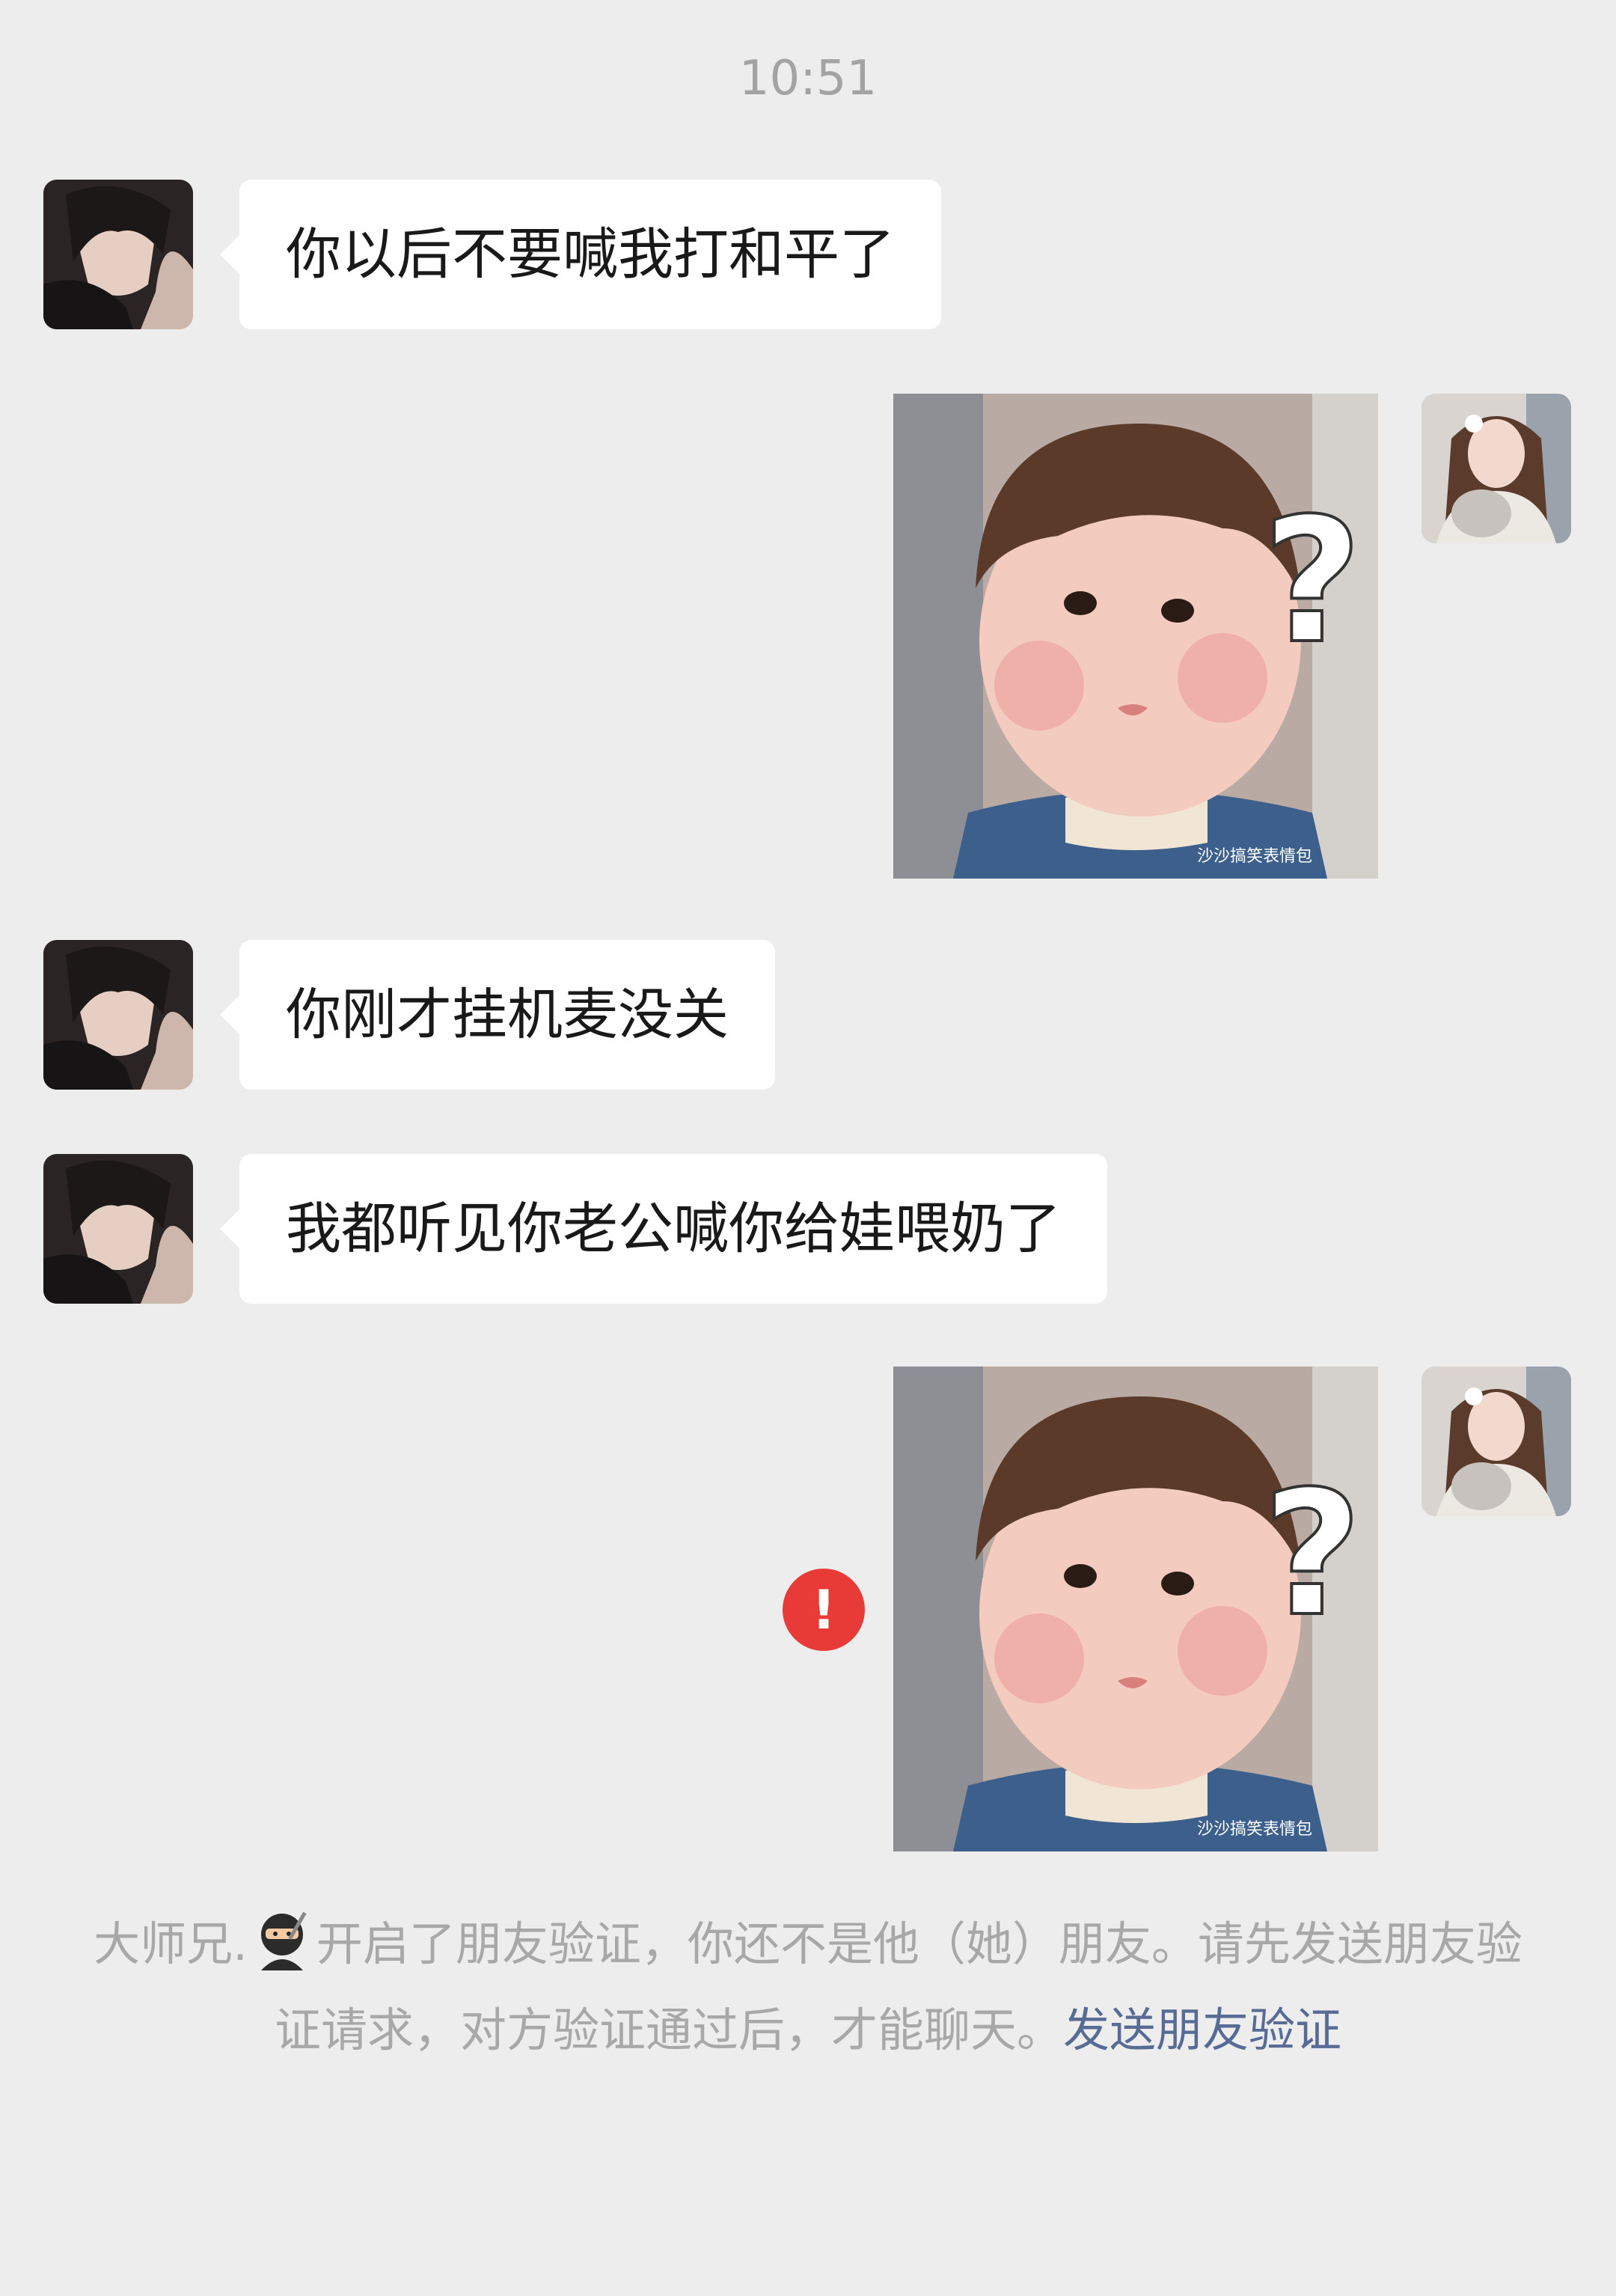  Describe the element at coordinates (1202, 2030) in the screenshot. I see `send-friend-request-link: 发送朋友验证` at that location.